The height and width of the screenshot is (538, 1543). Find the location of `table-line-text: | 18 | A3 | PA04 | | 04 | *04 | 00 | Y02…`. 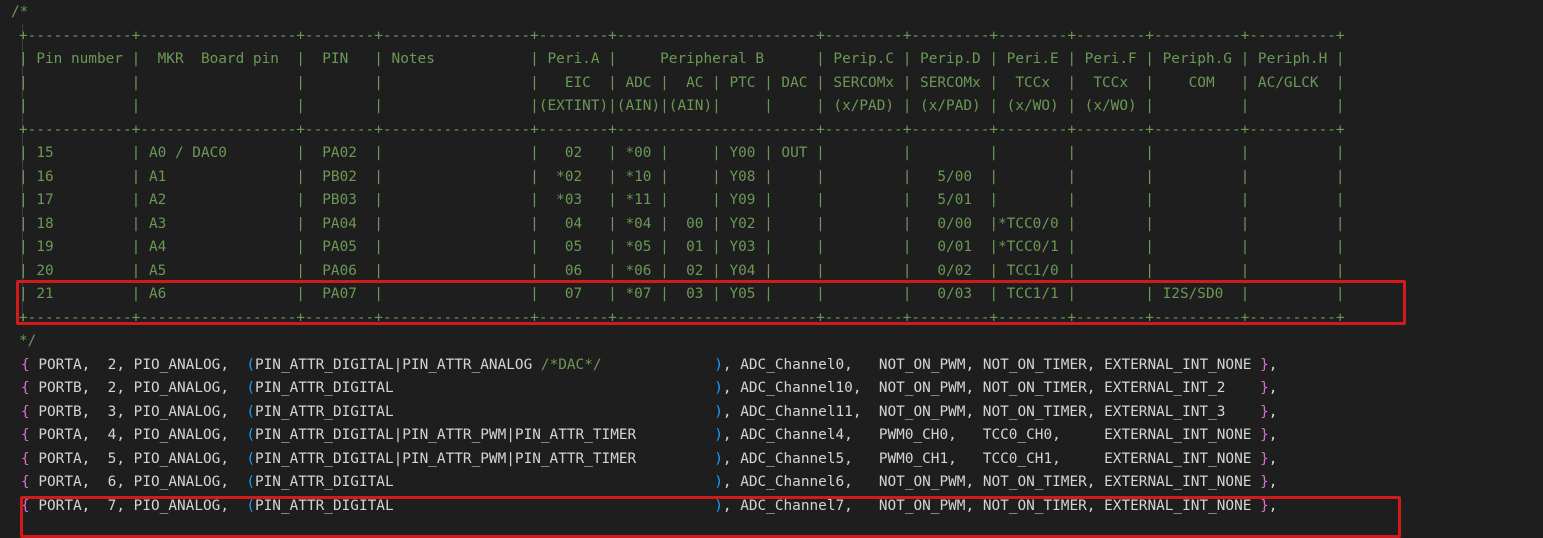

table-line-text: | 18 | A3 | PA04 | | 04 | *04 | 00 | Y02… is located at coordinates (682, 223).